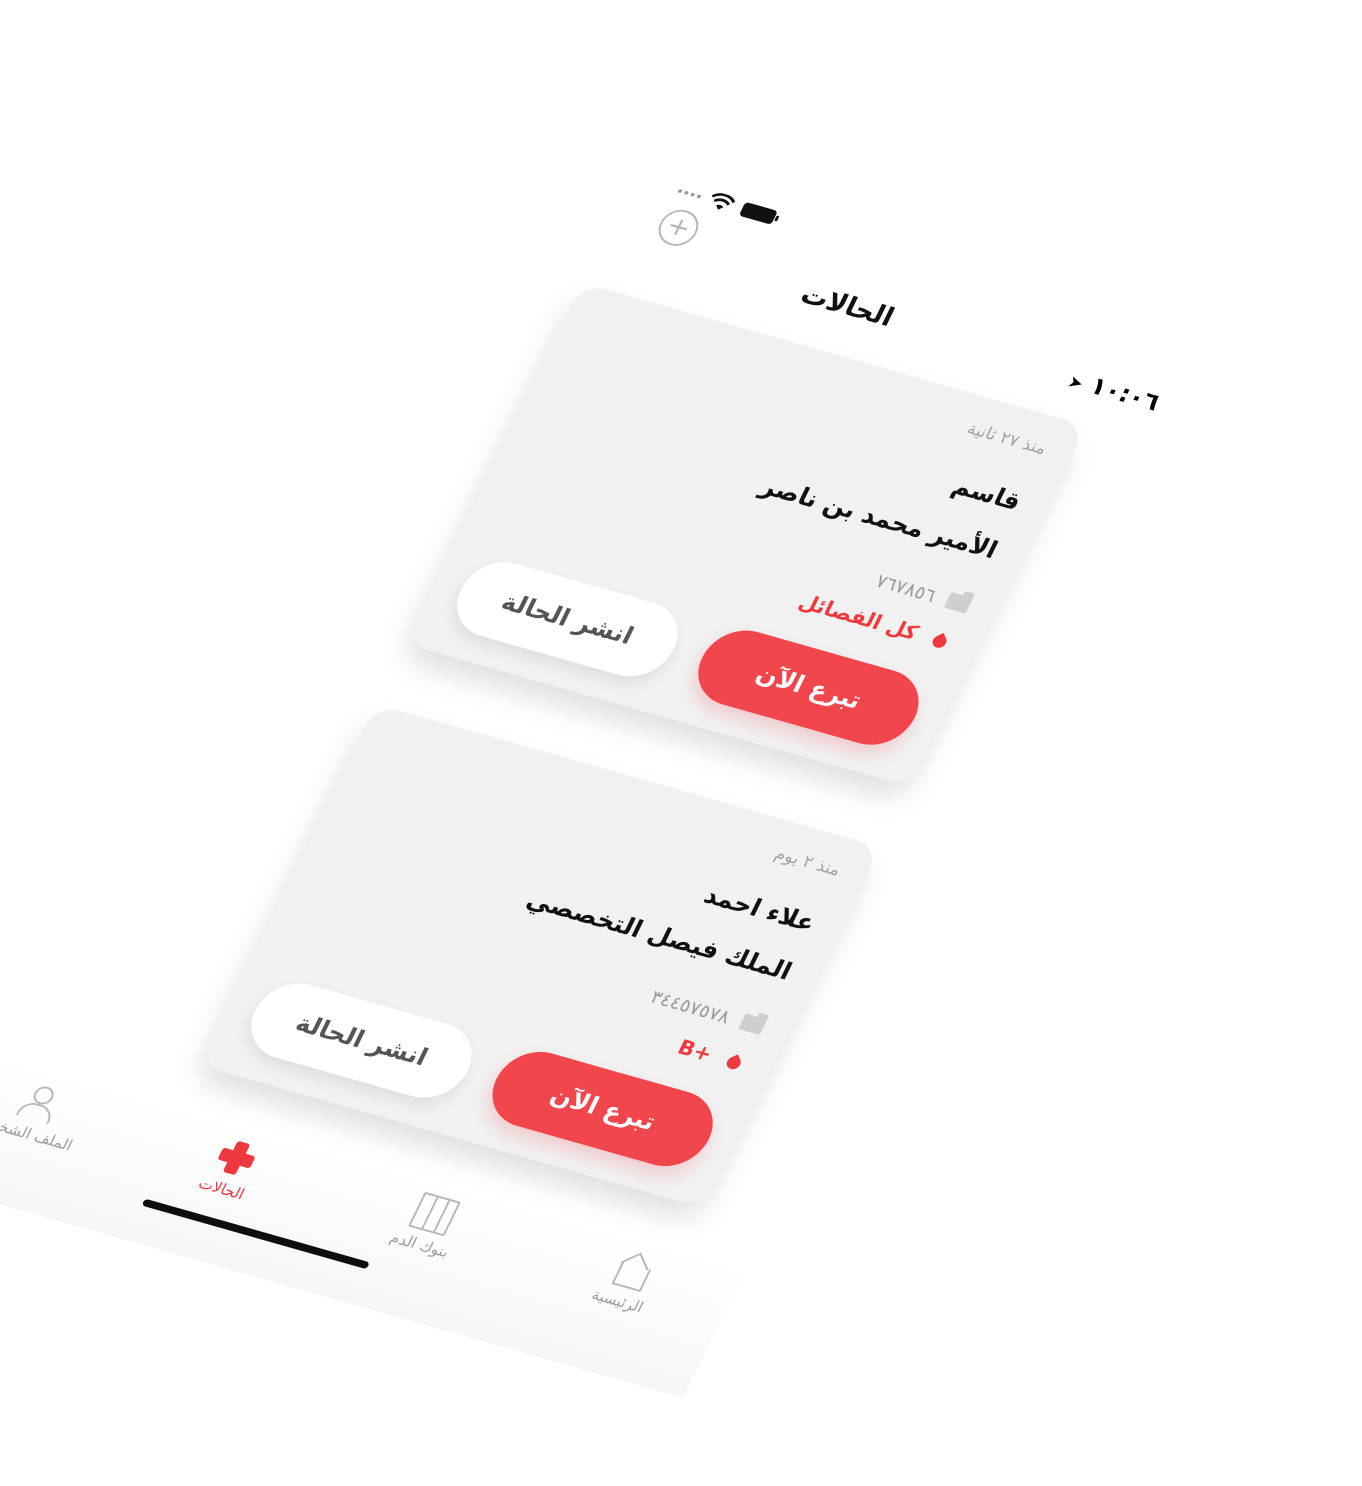  I want to click on status-bar, so click(801, 232).